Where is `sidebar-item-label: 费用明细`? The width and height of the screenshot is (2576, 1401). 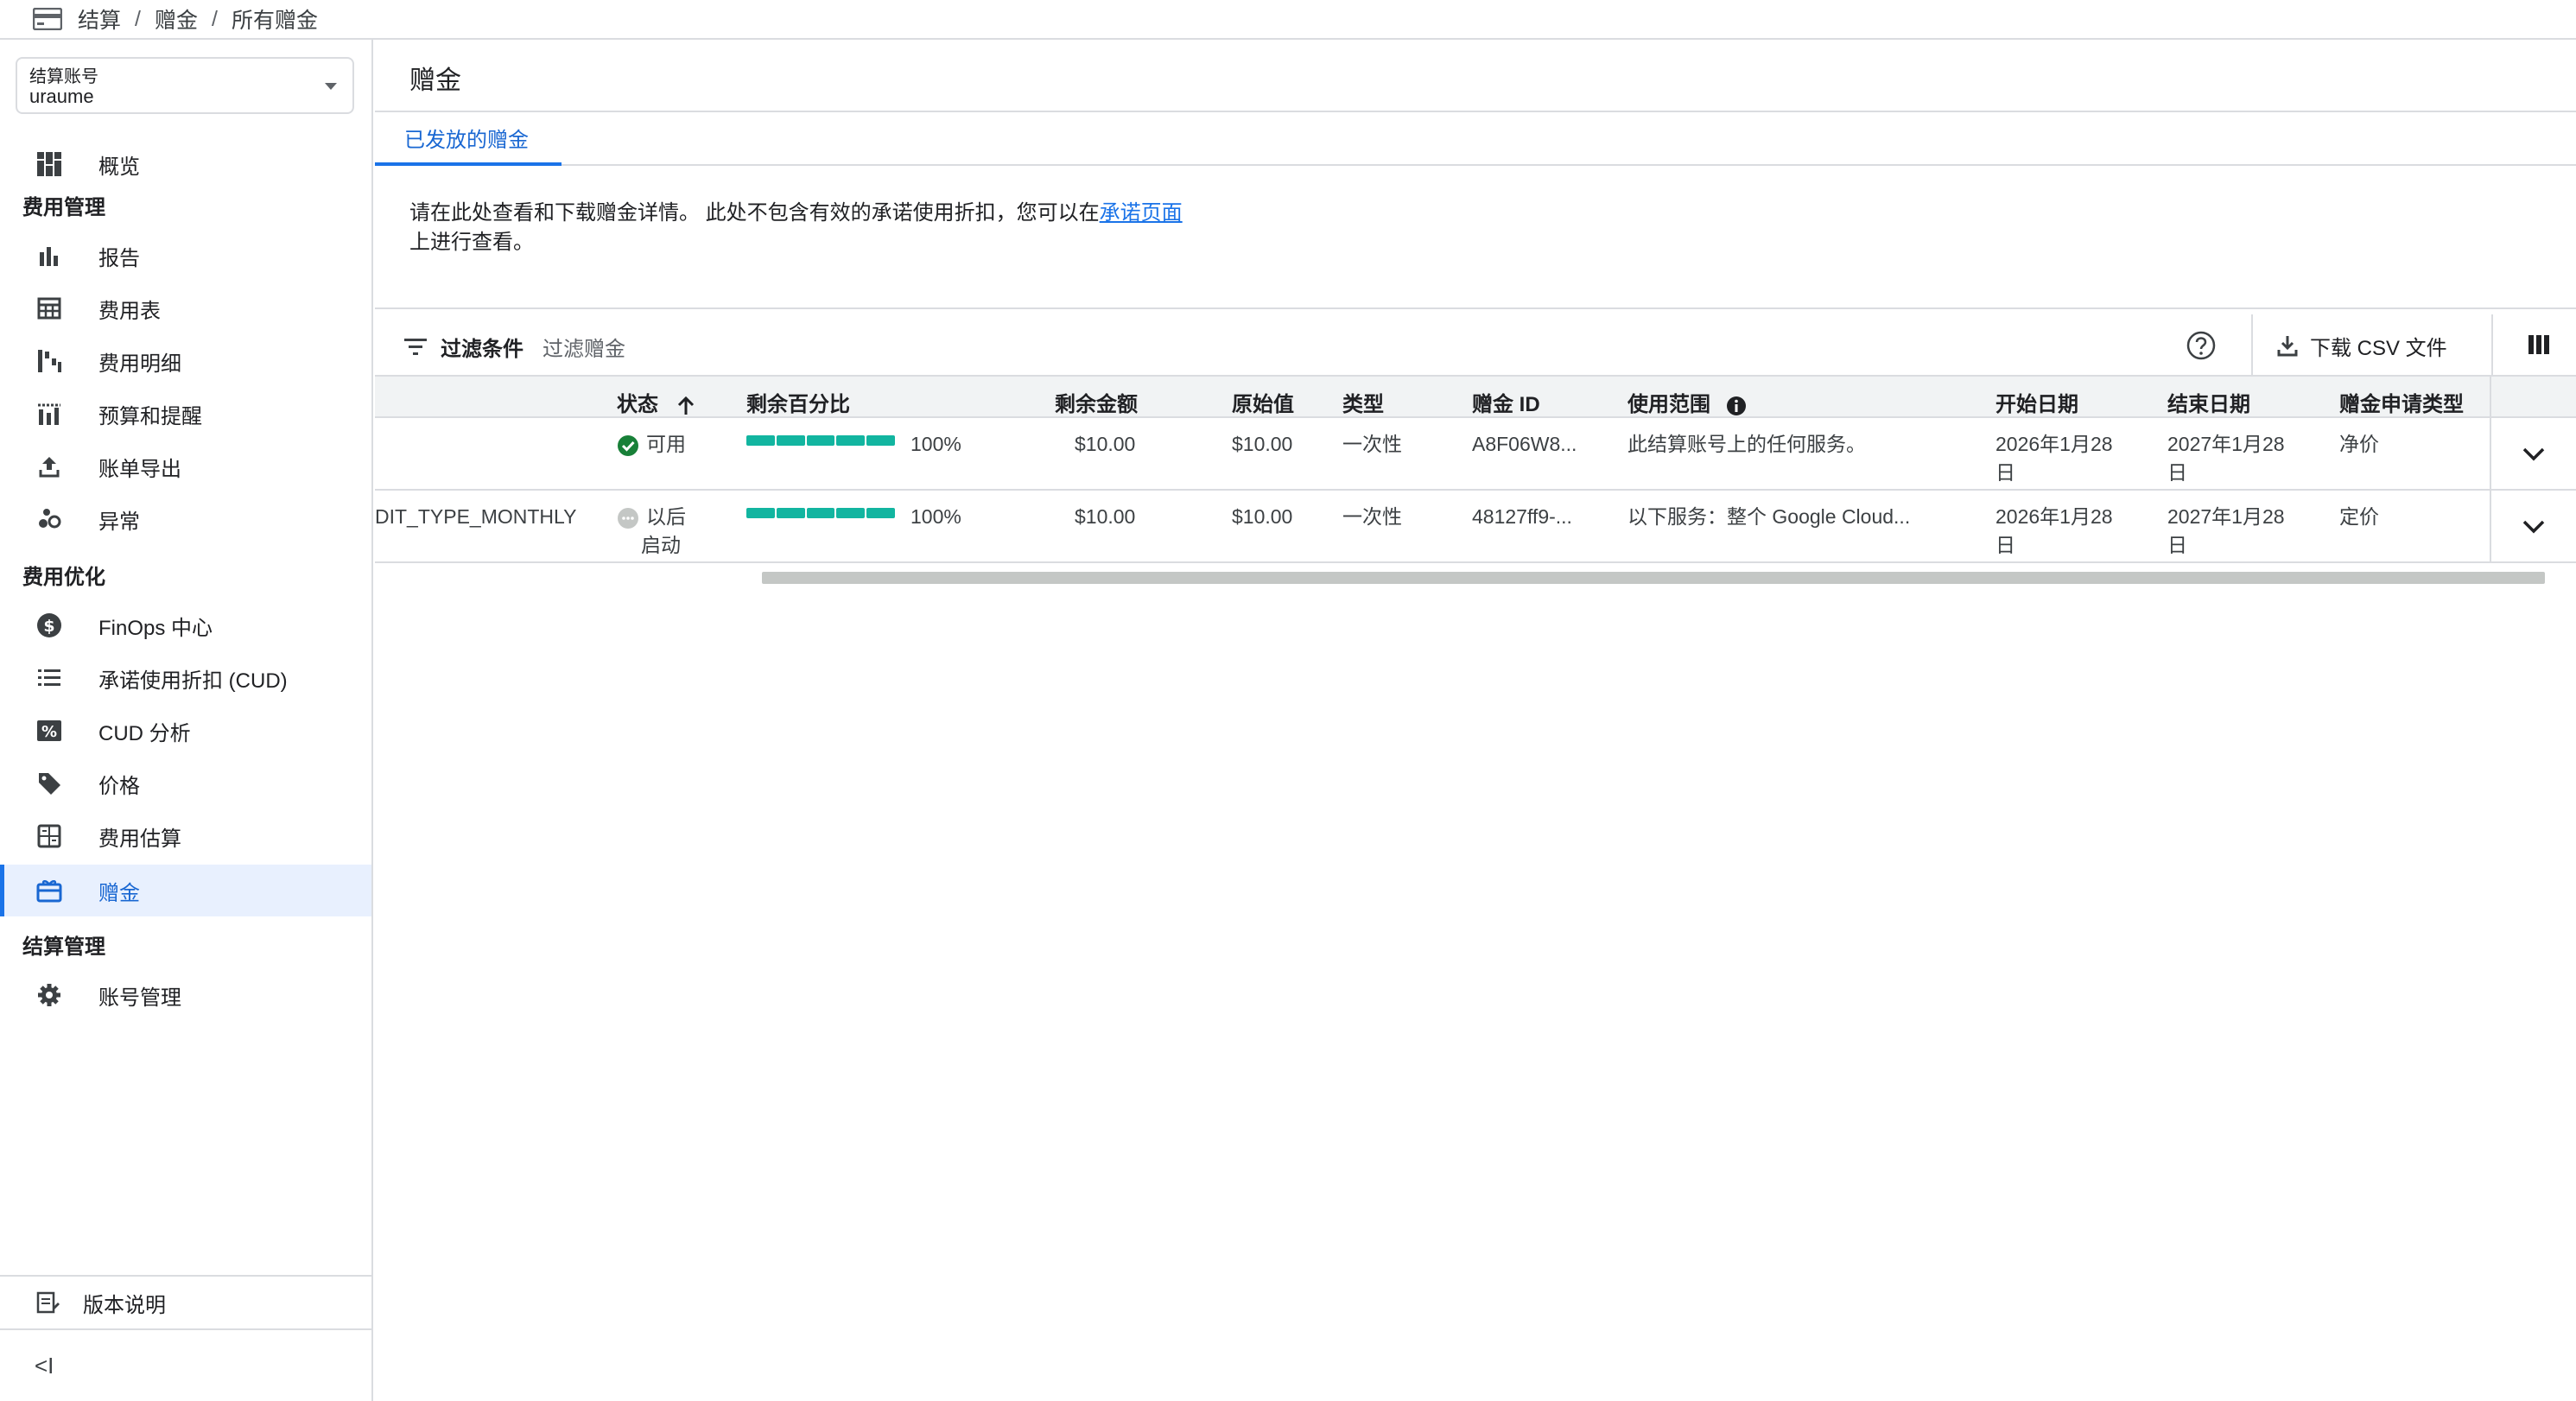
sidebar-item-label: 费用明细 is located at coordinates (139, 364).